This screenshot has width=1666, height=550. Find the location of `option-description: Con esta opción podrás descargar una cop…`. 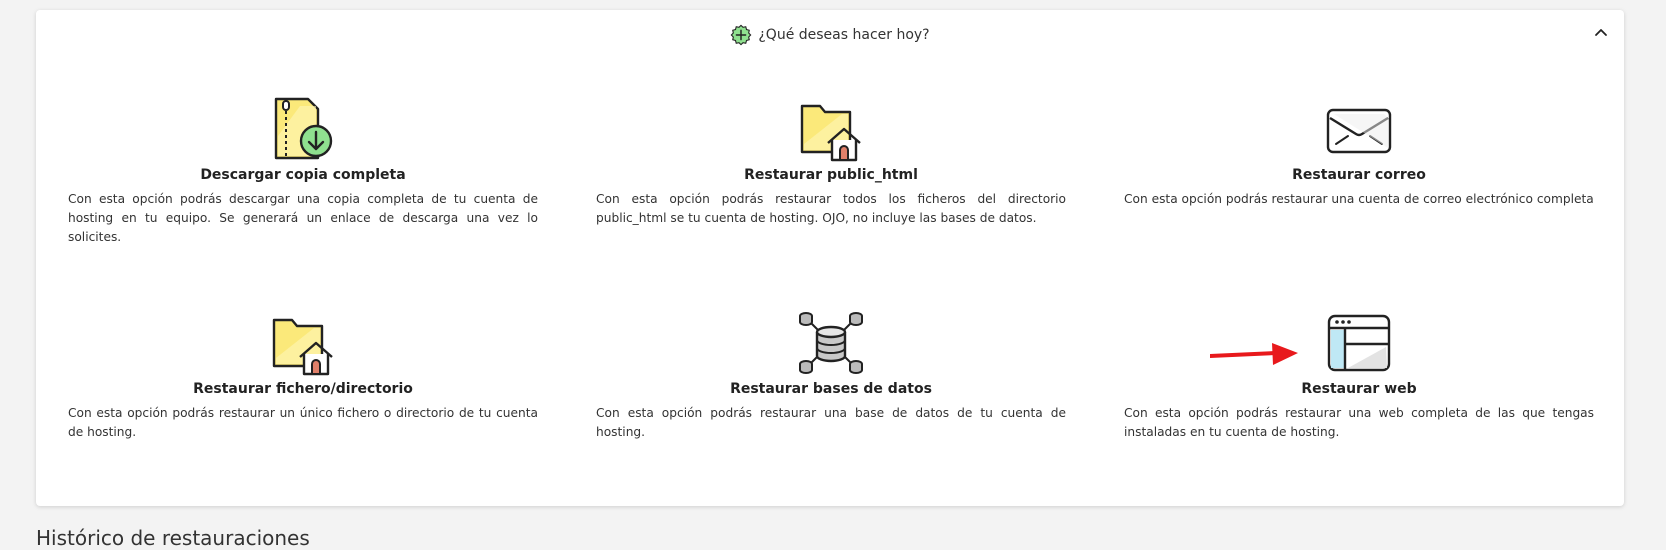

option-description: Con esta opción podrás descargar una cop… is located at coordinates (303, 218).